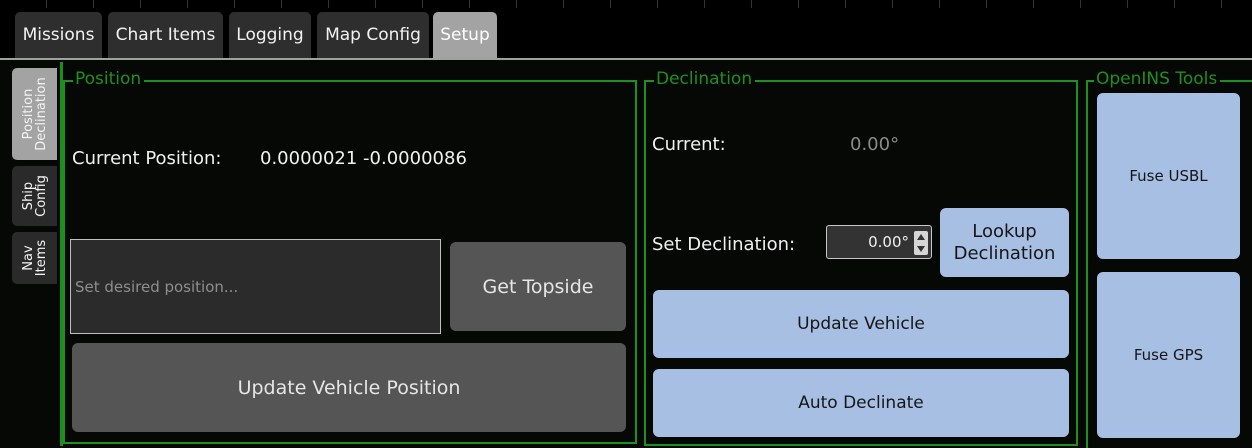 The image size is (1252, 448). Describe the element at coordinates (888, 242) in the screenshot. I see `declination-spinbox-value: 0.00°` at that location.